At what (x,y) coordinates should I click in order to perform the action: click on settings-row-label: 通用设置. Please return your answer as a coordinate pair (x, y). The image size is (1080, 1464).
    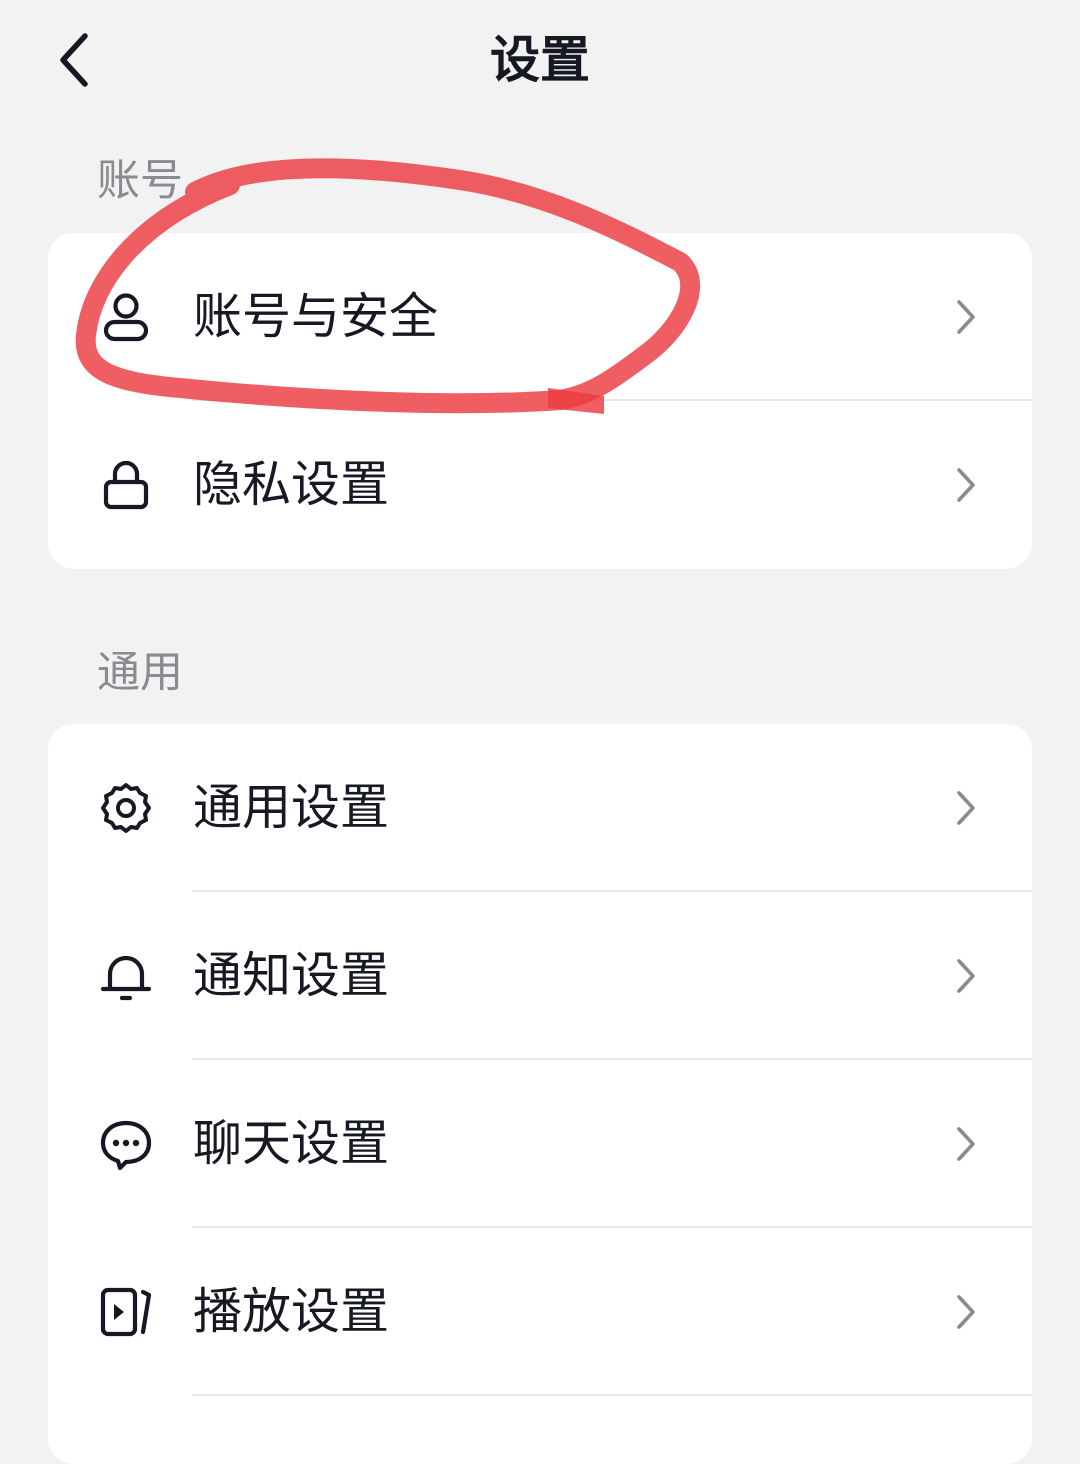
    Looking at the image, I should click on (291, 807).